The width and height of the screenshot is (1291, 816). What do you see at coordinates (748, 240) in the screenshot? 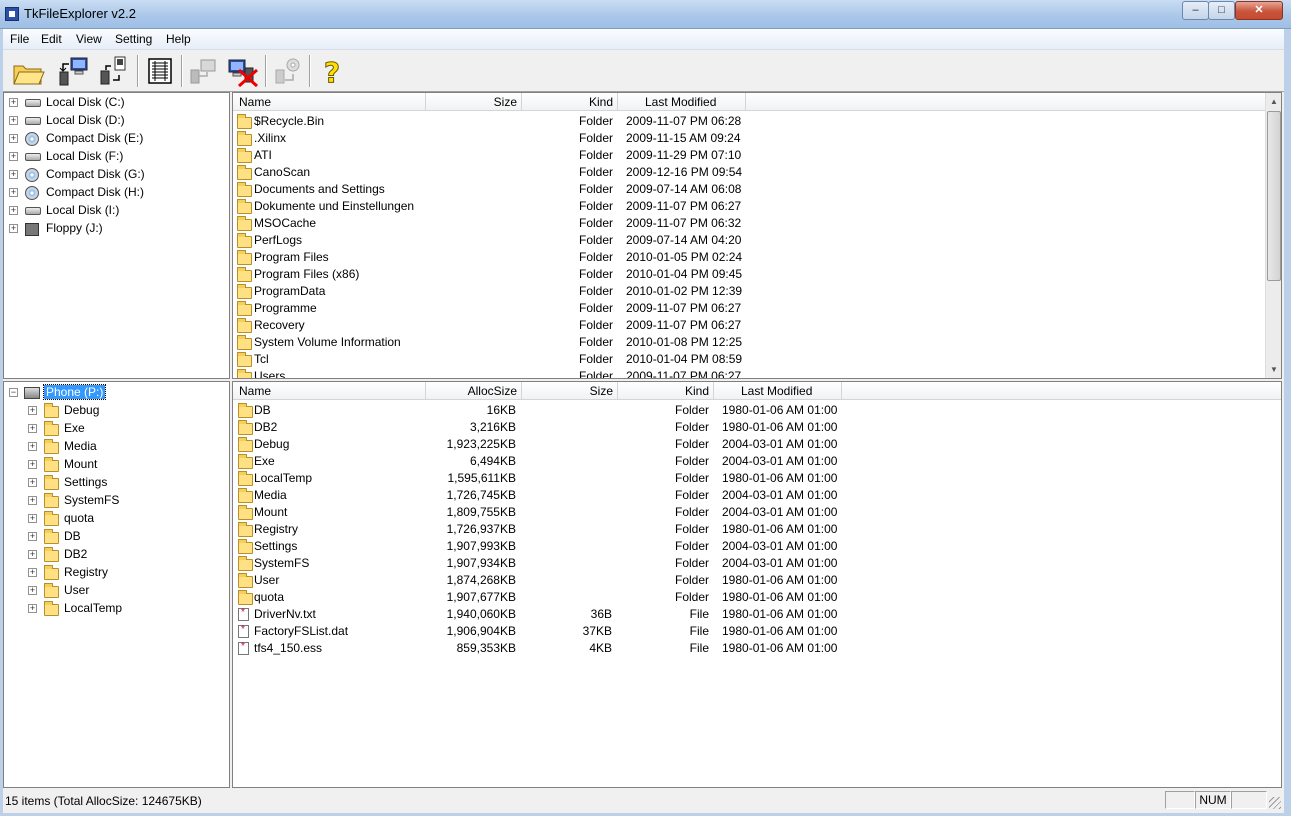
I see `list-row: PerfLogs Folder 2009-07-14 AM 04:20` at bounding box center [748, 240].